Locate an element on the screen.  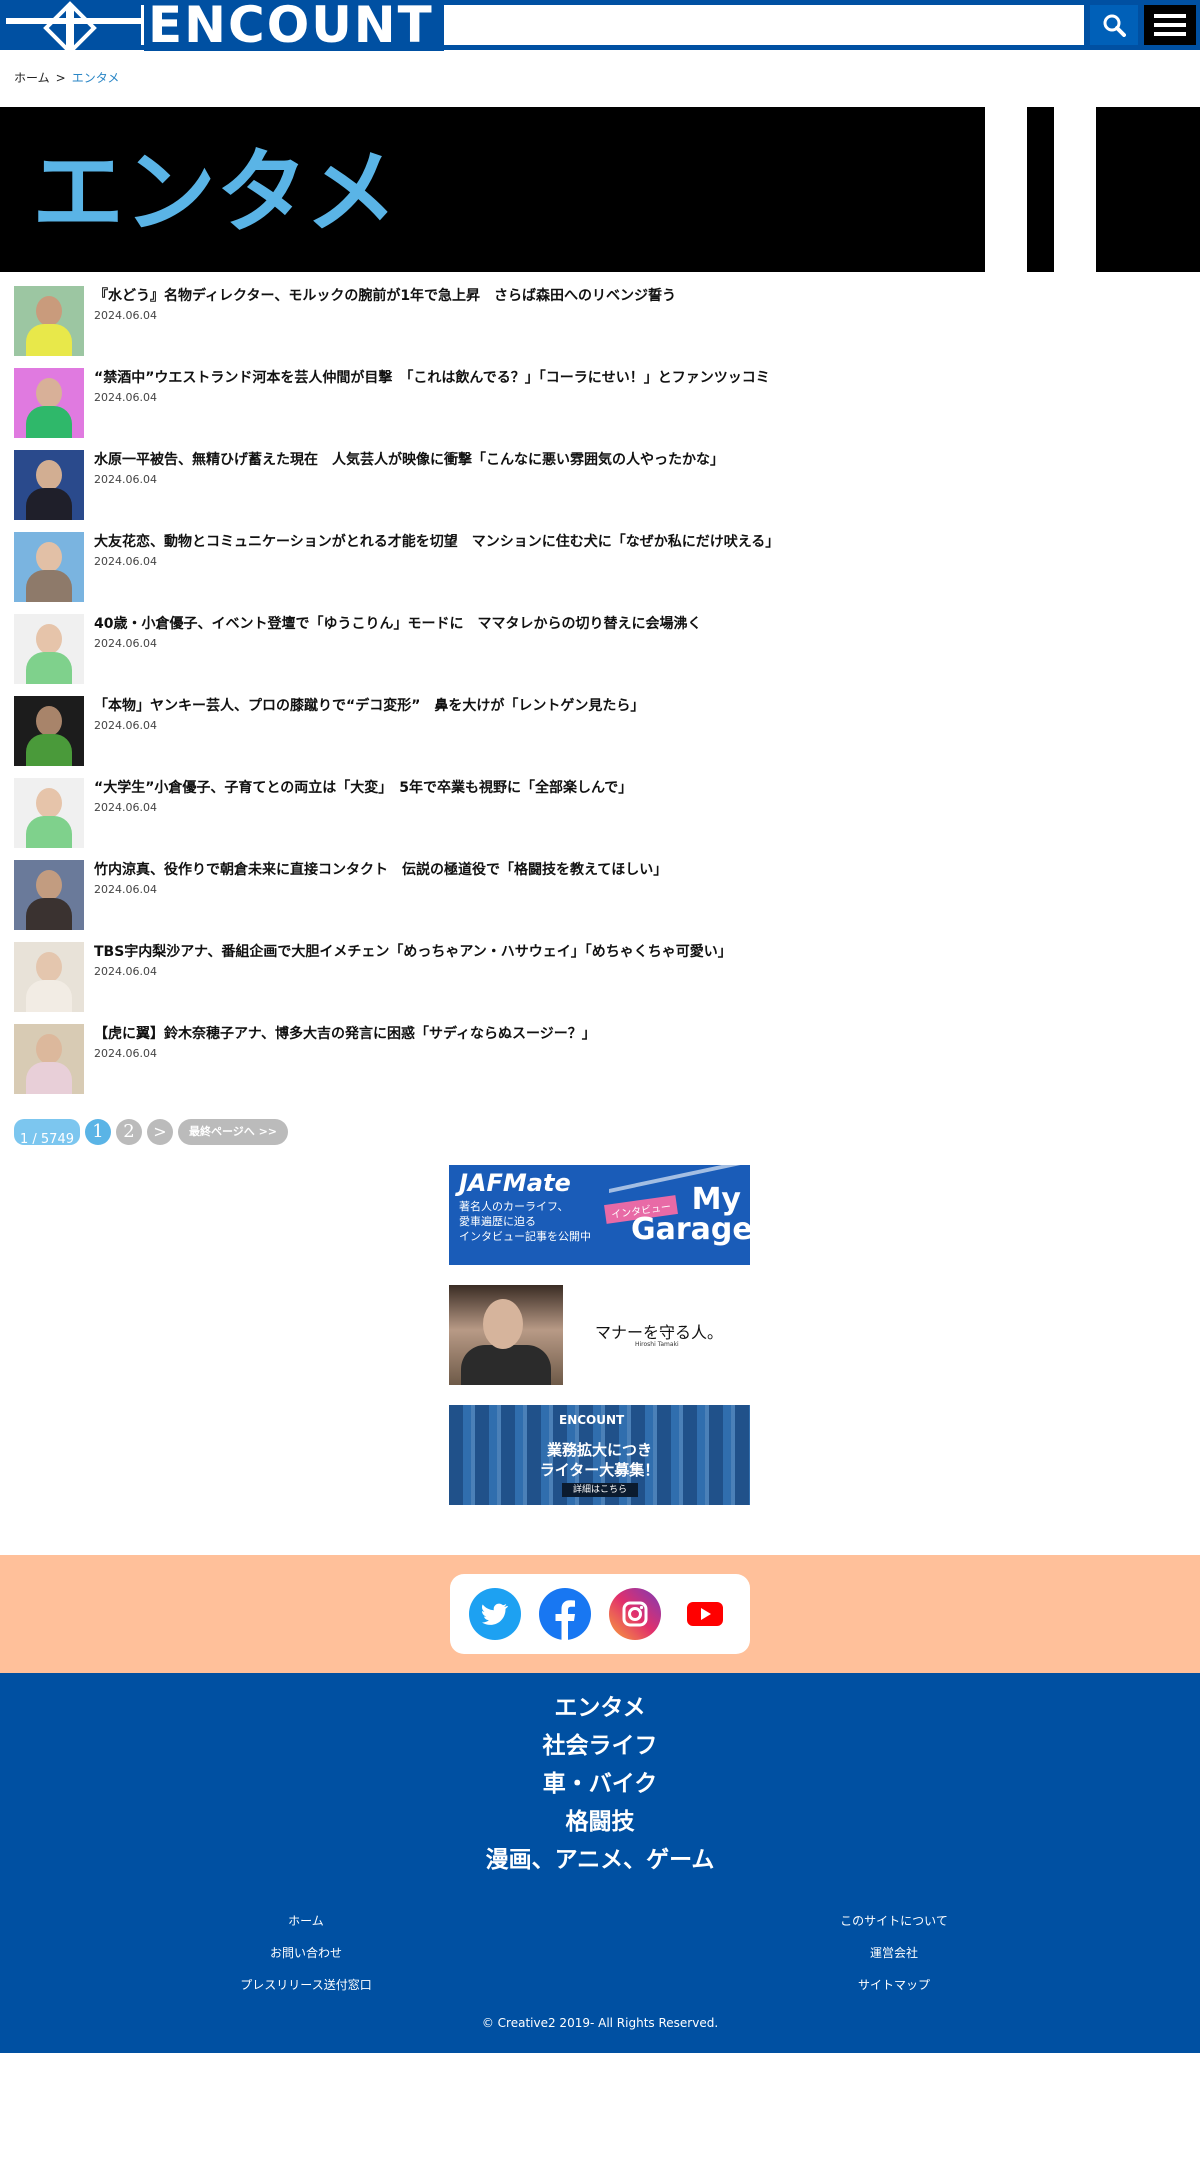
next-page-button: > is located at coordinates (160, 1132).